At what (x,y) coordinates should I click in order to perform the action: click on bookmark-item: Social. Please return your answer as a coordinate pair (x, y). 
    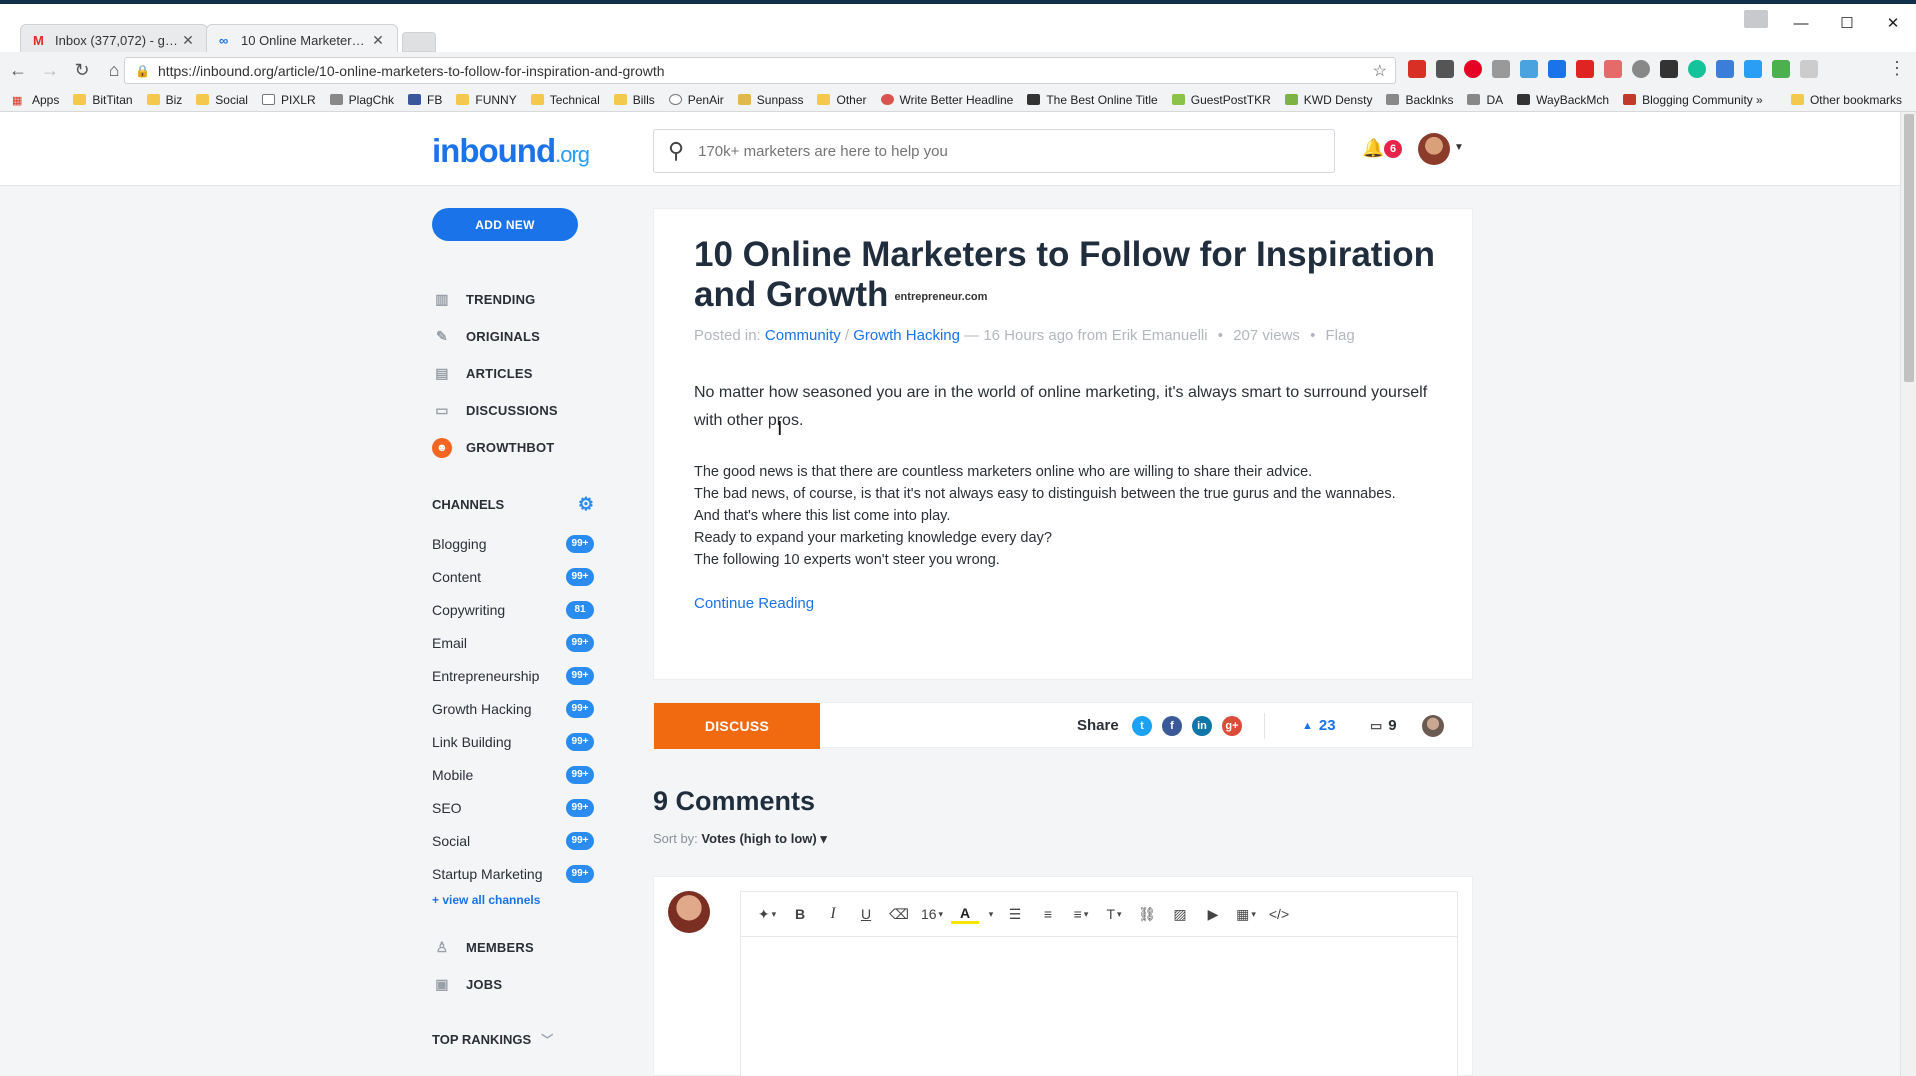
    Looking at the image, I should click on (222, 100).